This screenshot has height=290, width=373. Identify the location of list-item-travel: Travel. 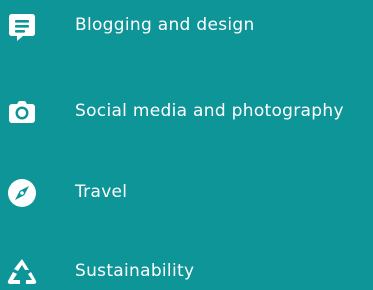
(186, 191).